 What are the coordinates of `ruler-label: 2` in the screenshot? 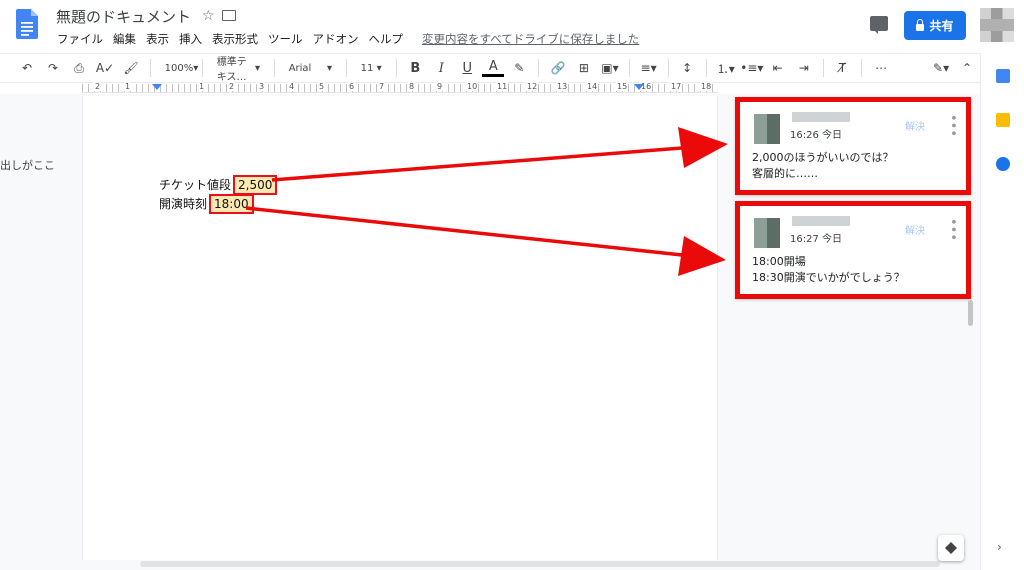 It's located at (98, 86).